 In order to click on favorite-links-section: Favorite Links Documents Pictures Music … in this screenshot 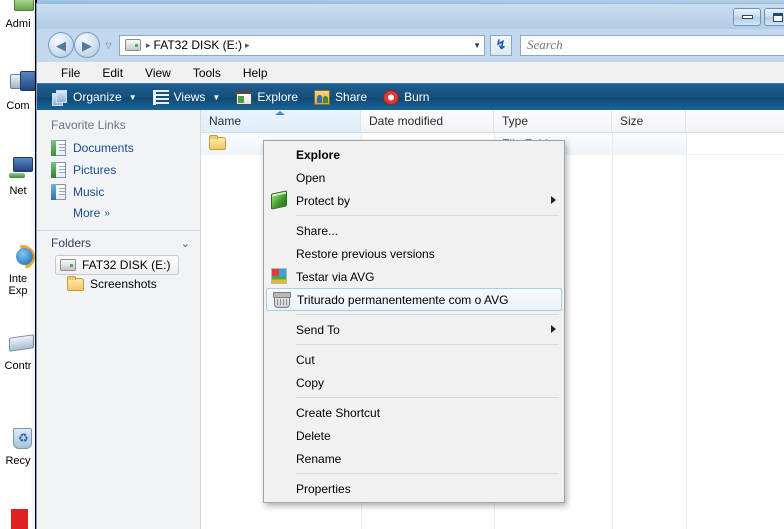, I will do `click(118, 166)`.